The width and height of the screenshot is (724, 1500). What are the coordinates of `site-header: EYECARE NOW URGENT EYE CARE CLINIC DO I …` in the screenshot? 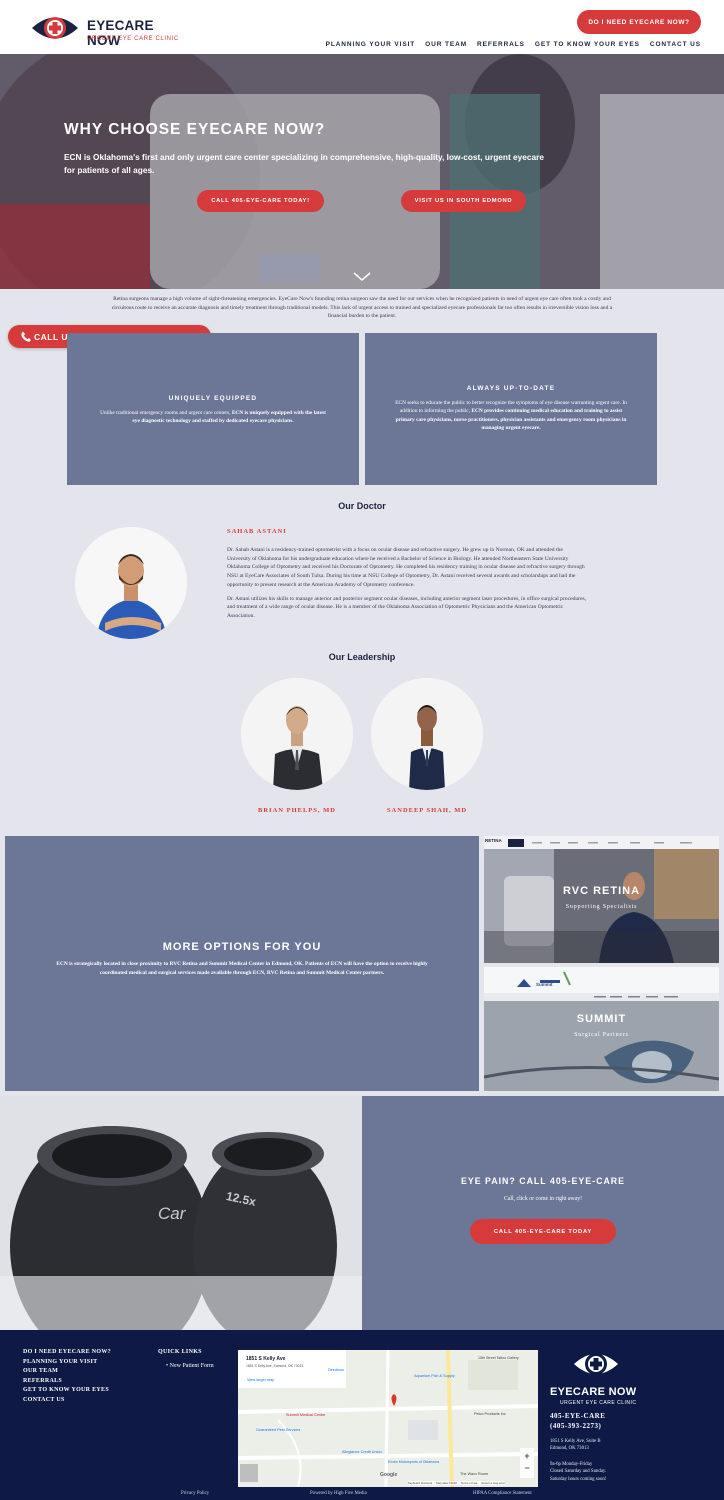 It's located at (362, 27).